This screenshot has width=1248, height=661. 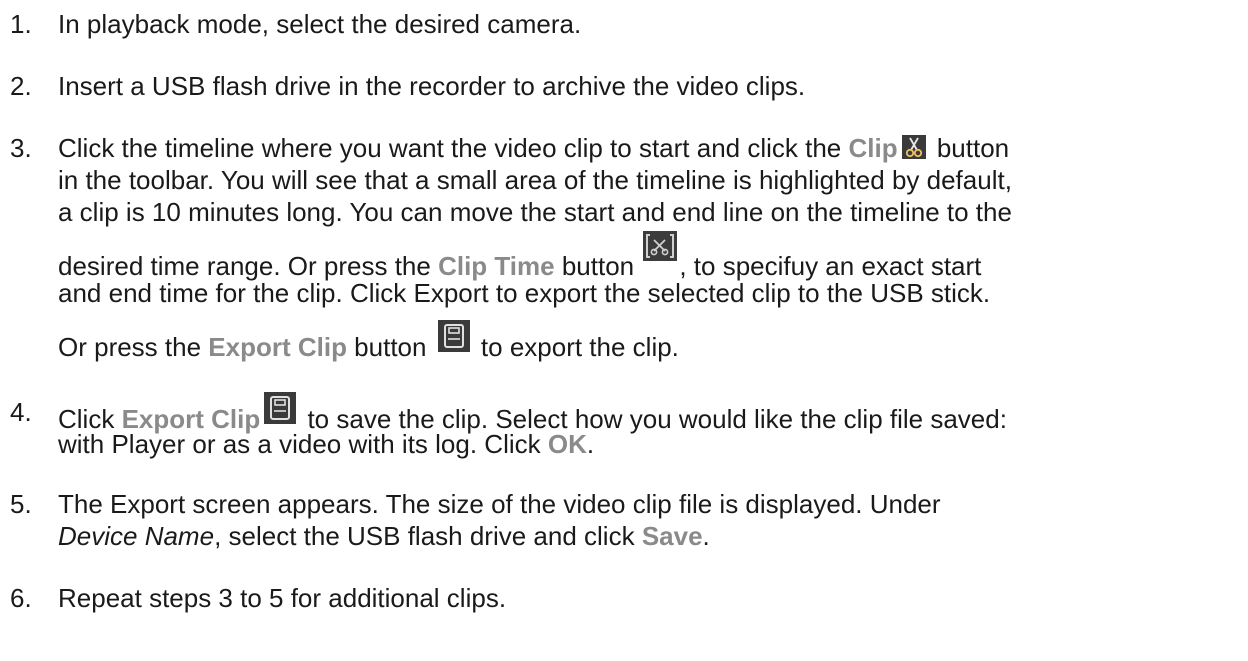 What do you see at coordinates (672, 536) in the screenshot?
I see `save-label: Save` at bounding box center [672, 536].